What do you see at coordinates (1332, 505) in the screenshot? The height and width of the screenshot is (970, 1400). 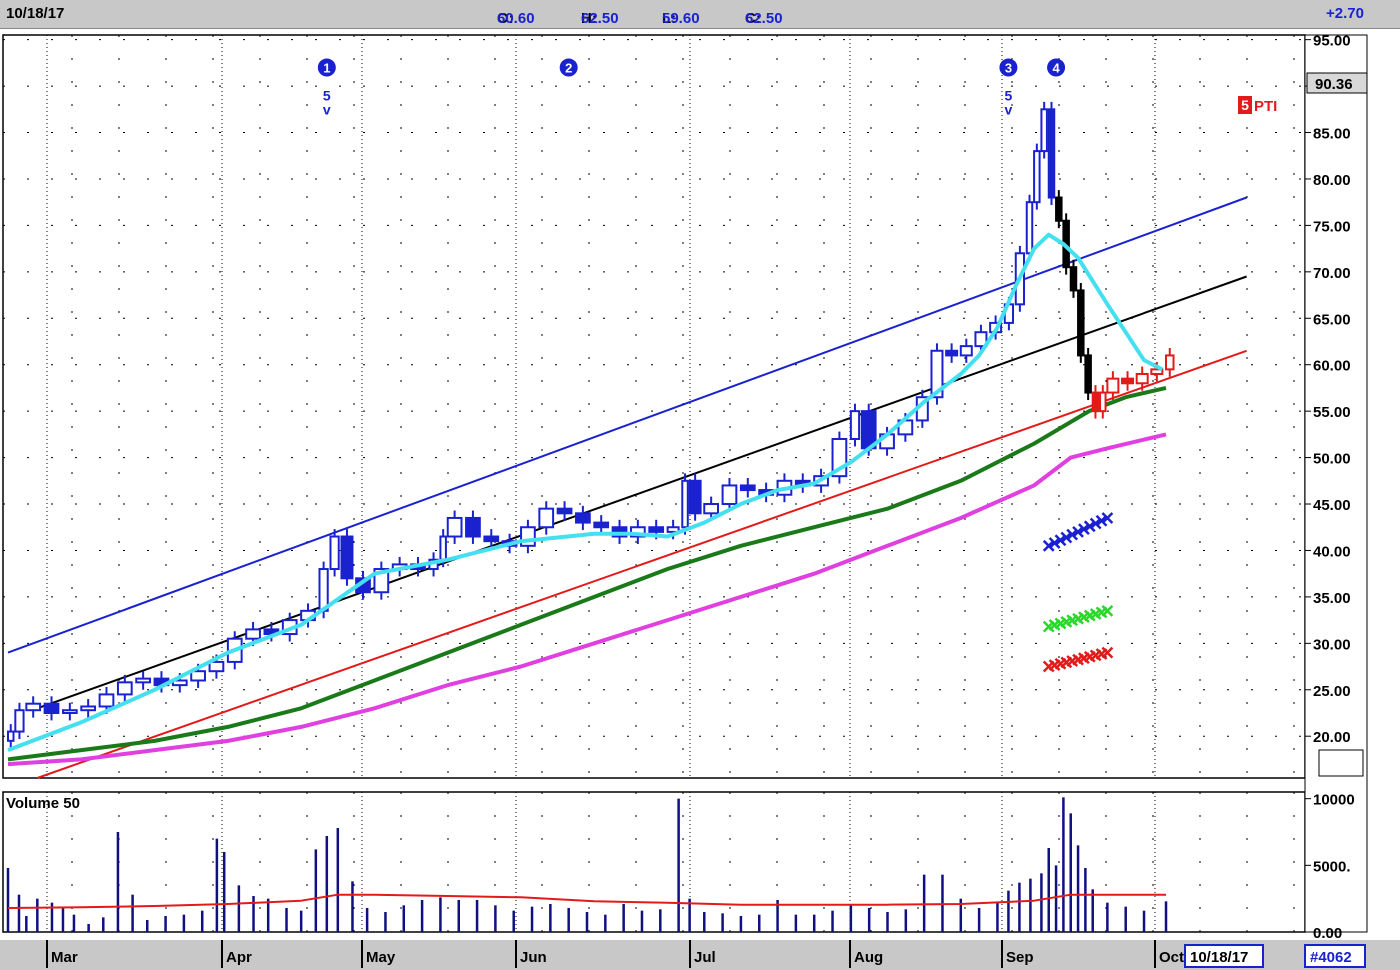 I see `y-tick-label: 45.00` at bounding box center [1332, 505].